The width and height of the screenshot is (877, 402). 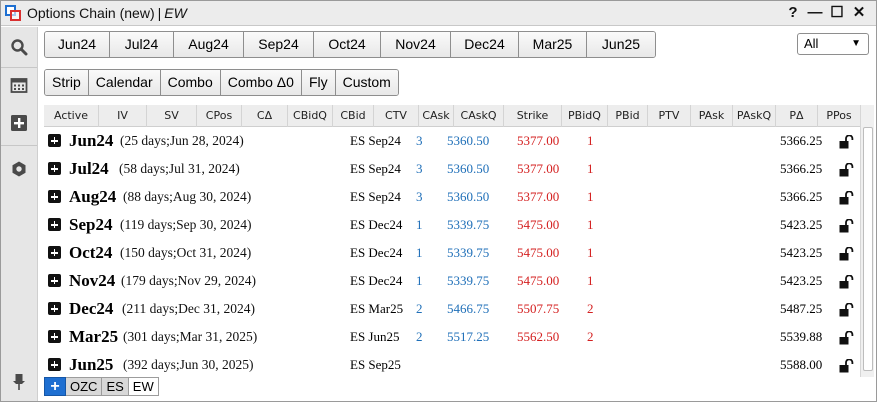 What do you see at coordinates (142, 44) in the screenshot?
I see `expiry-button-jul24: Jul24` at bounding box center [142, 44].